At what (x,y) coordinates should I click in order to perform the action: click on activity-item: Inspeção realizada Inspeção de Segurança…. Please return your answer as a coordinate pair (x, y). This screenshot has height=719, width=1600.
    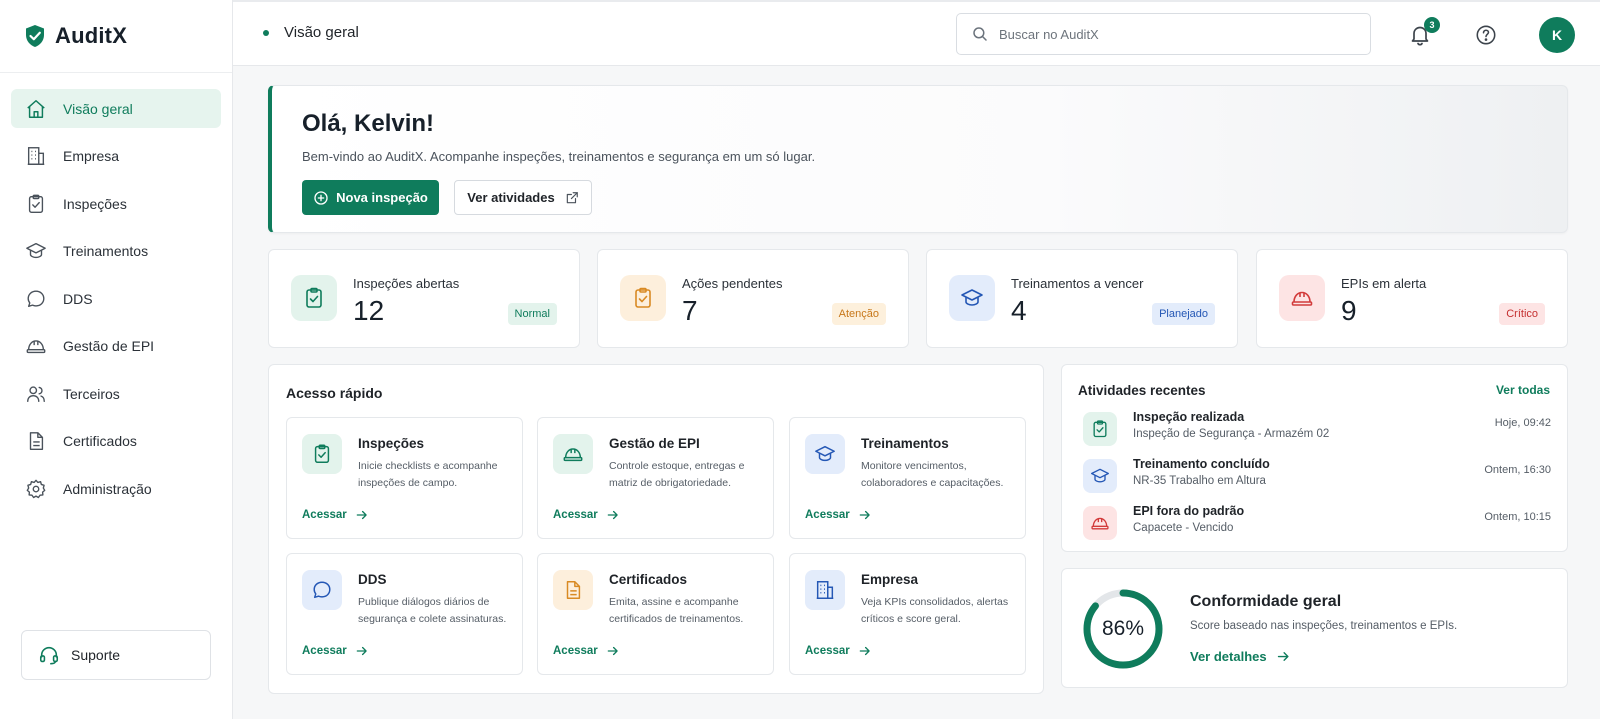
    Looking at the image, I should click on (1317, 430).